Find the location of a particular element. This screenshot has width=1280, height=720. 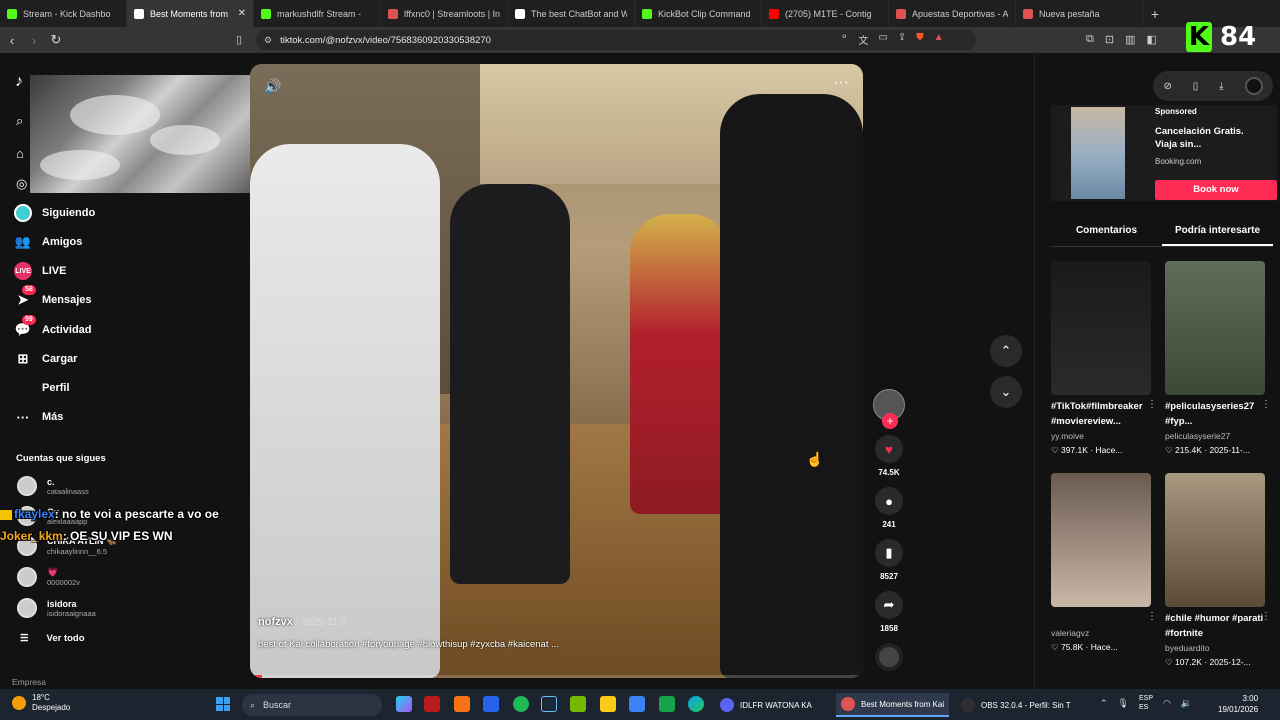

user-avatar is located at coordinates (1253, 86).